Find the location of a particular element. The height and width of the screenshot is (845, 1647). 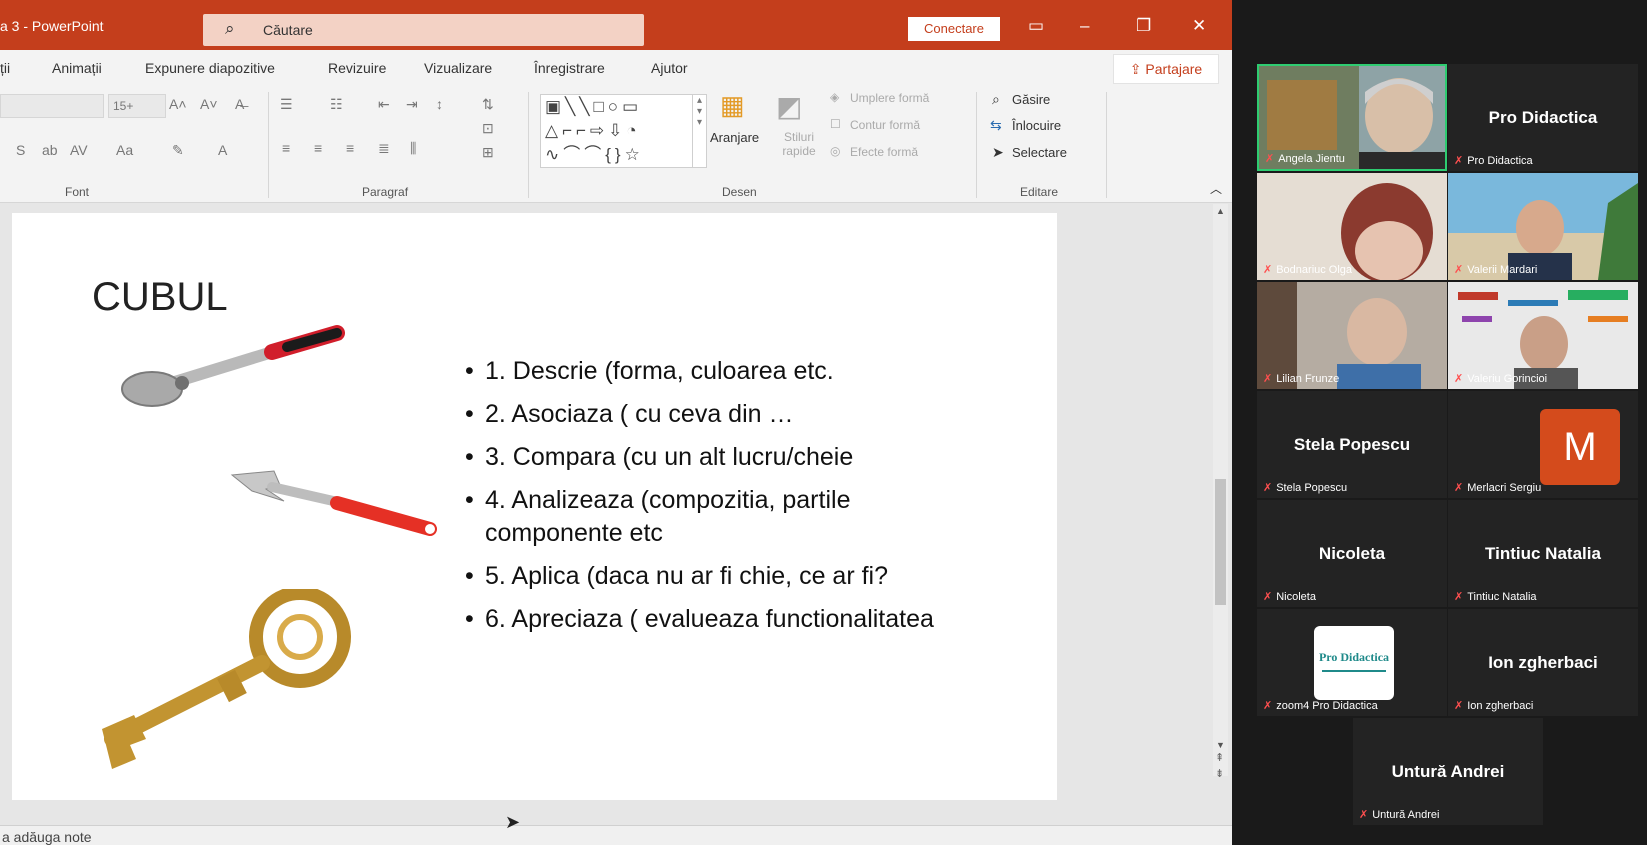

participant-display-name: Ion zgherbaci is located at coordinates (1543, 662).